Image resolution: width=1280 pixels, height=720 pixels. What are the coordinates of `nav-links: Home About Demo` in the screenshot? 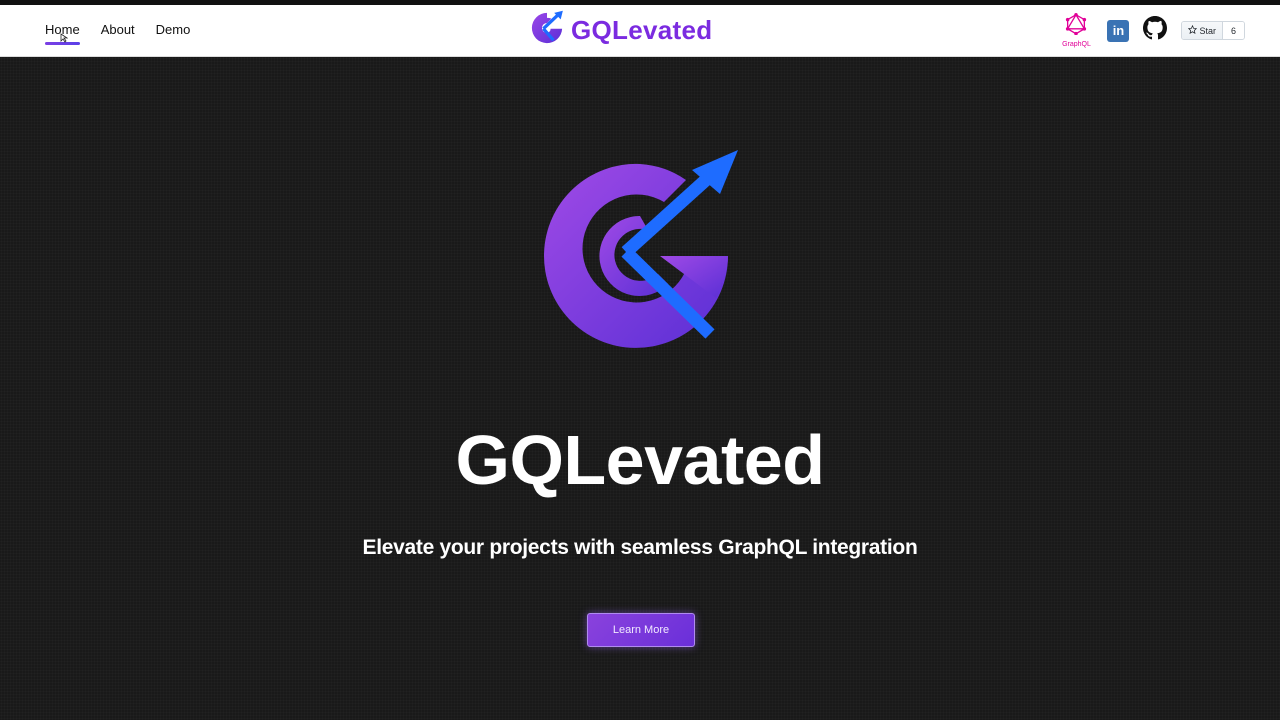 It's located at (117, 30).